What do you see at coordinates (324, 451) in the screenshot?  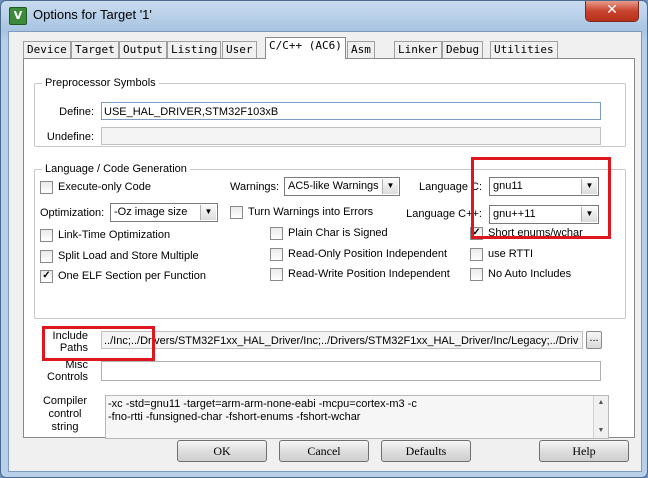 I see `cancel-button: Cancel` at bounding box center [324, 451].